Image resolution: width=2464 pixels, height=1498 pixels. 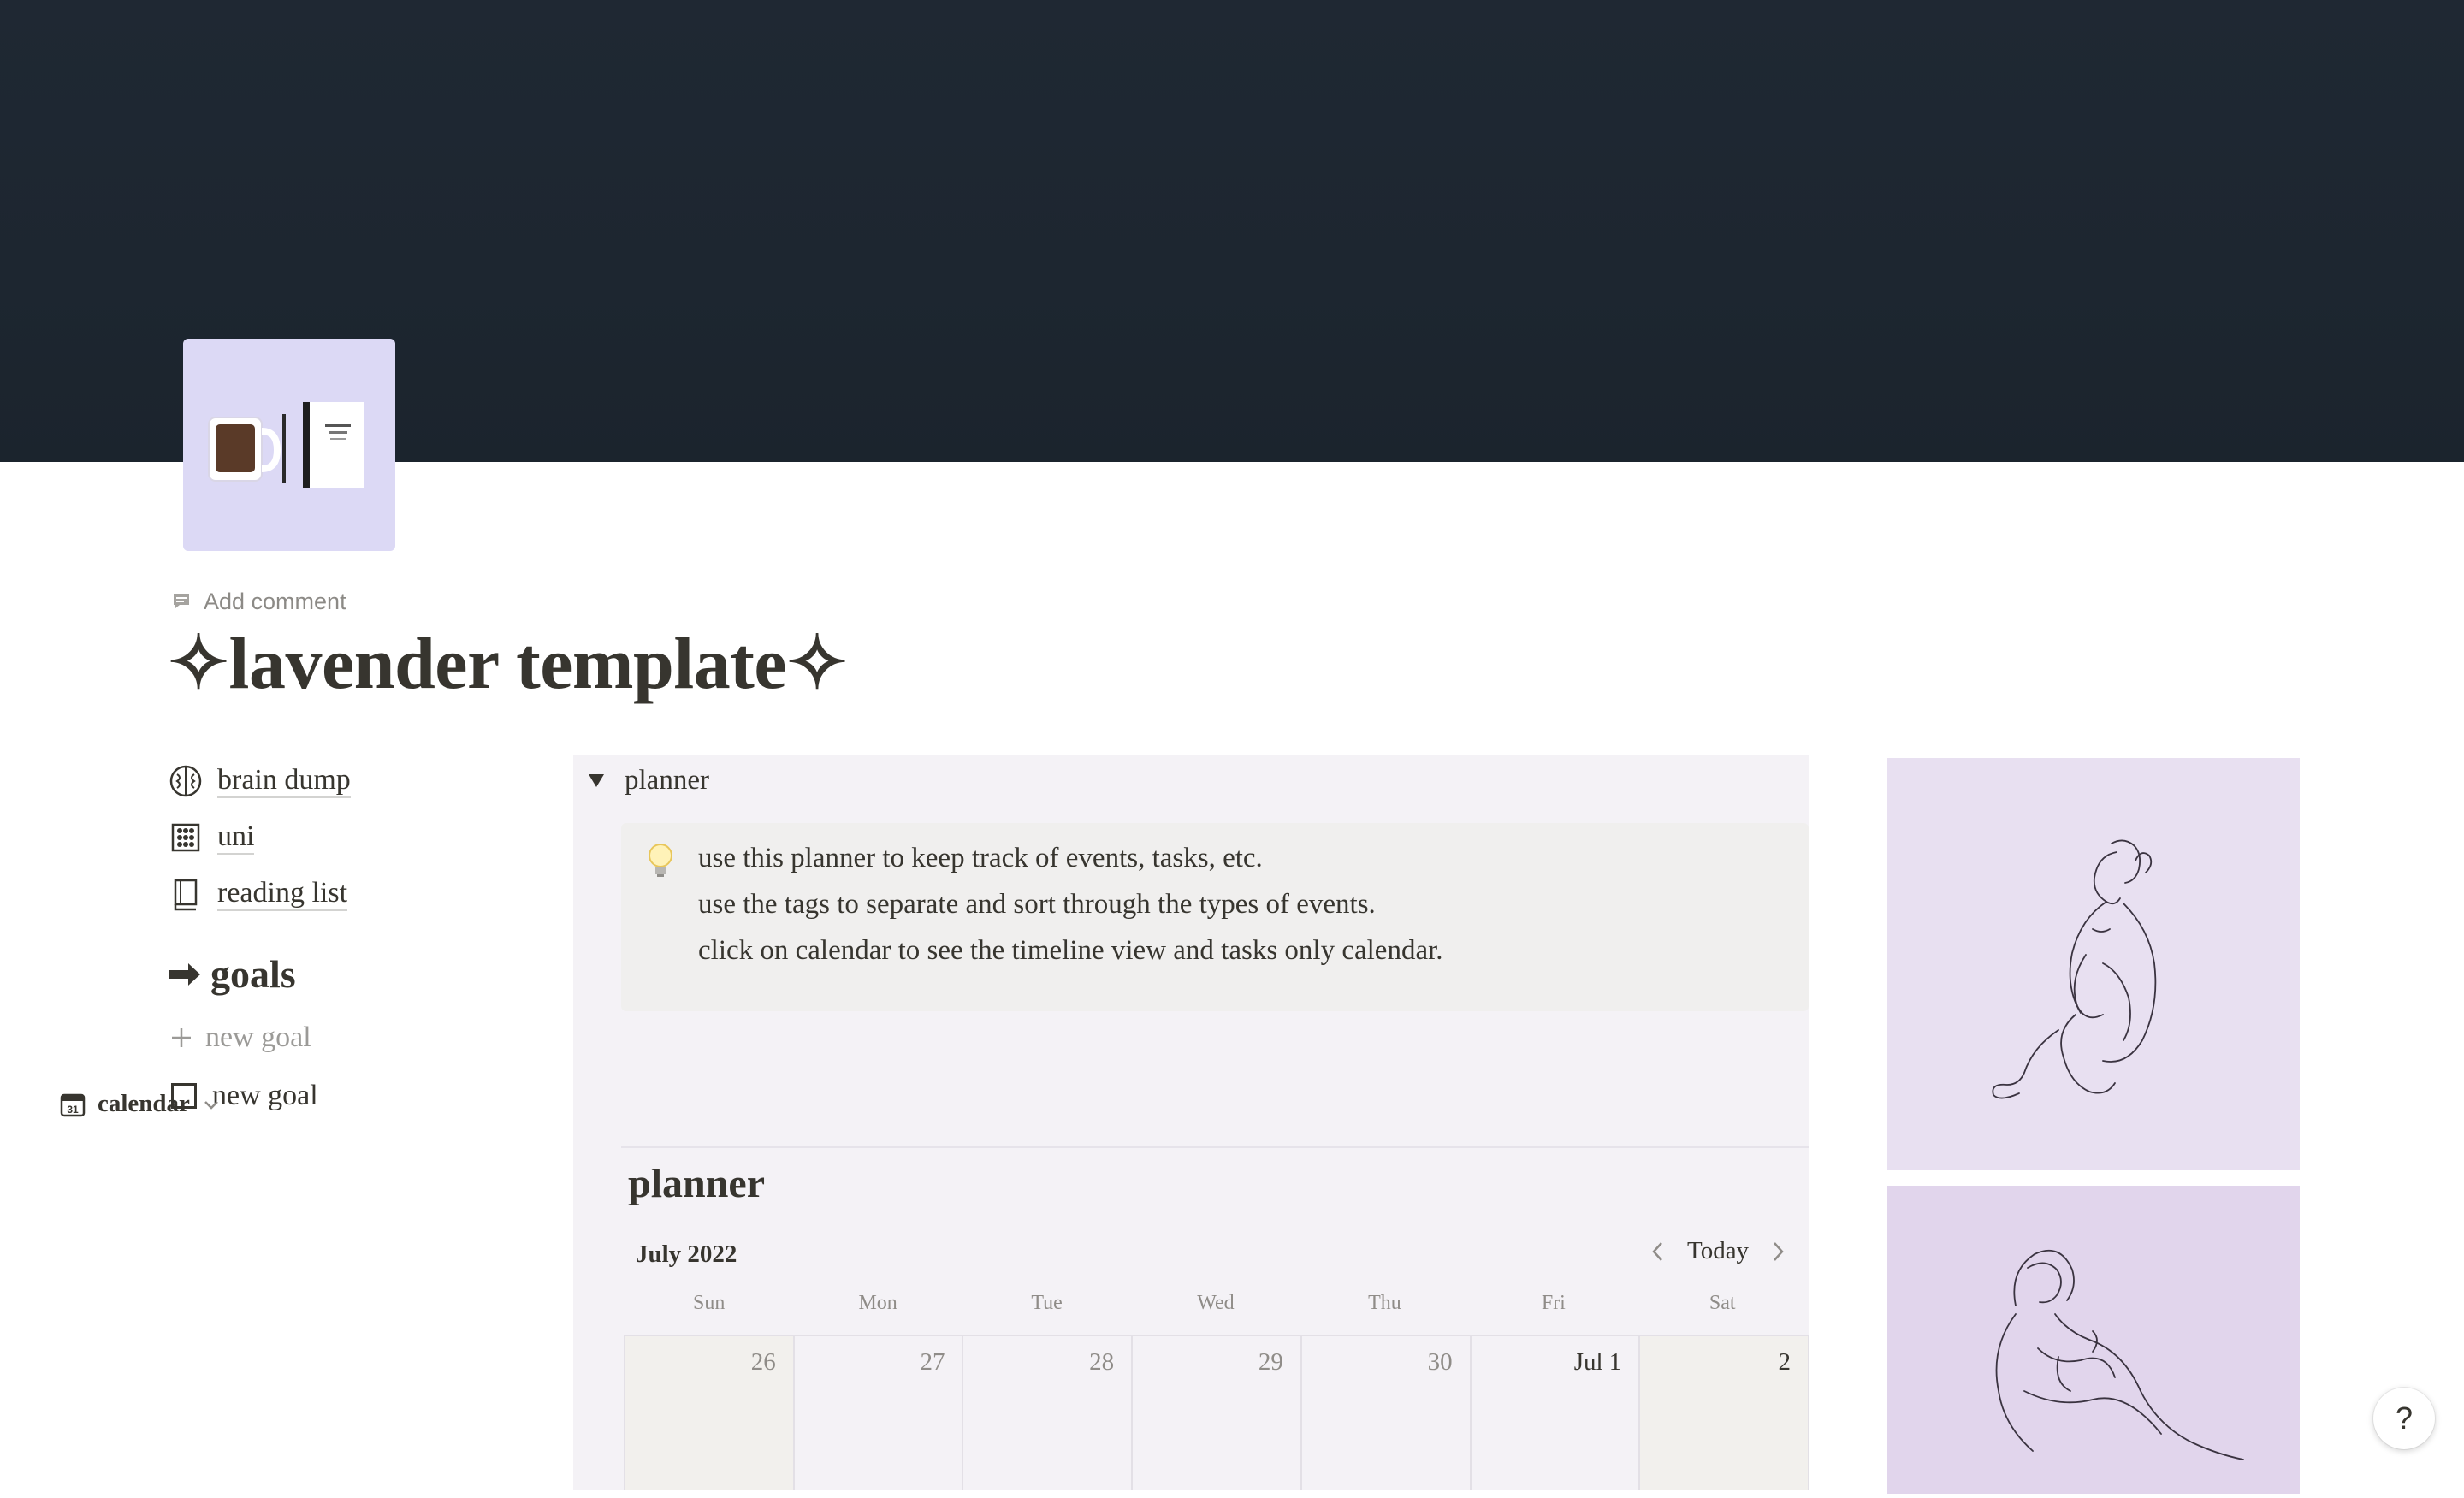 What do you see at coordinates (236, 838) in the screenshot?
I see `link-label: uni` at bounding box center [236, 838].